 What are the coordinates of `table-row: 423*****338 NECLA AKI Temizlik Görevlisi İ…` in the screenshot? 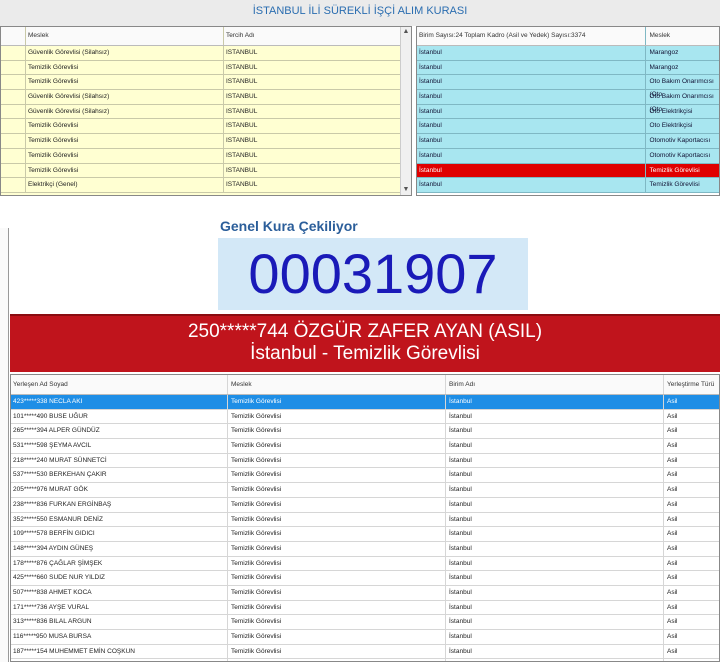 It's located at (365, 402).